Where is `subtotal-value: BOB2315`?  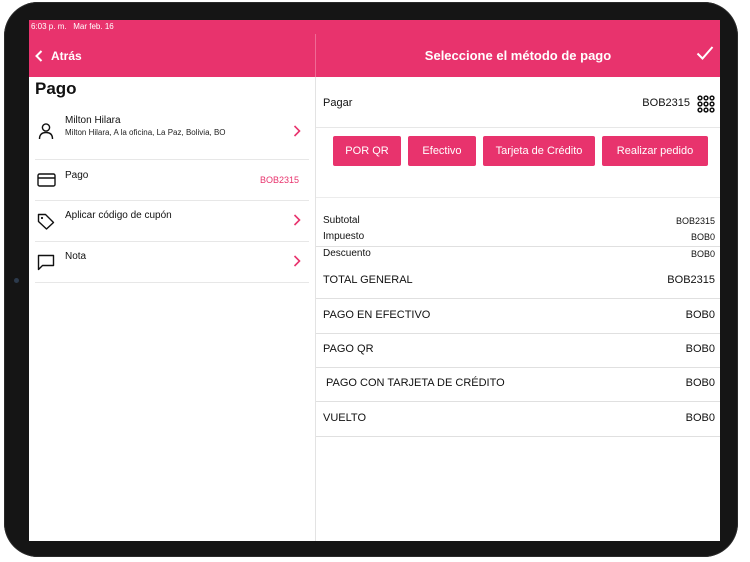
subtotal-value: BOB2315 is located at coordinates (695, 221).